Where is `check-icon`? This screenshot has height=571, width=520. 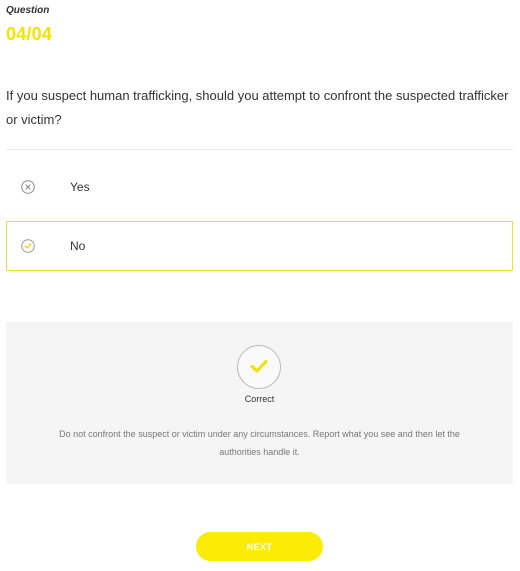
check-icon is located at coordinates (259, 366).